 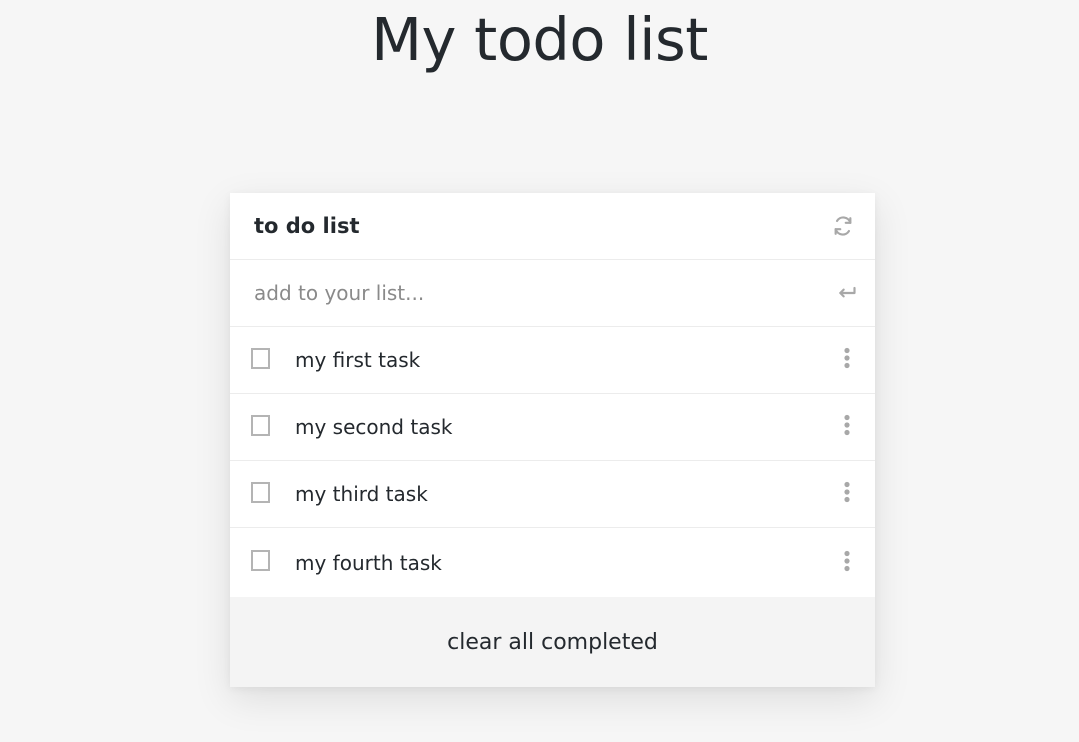 I want to click on add-task-input, so click(x=544, y=293).